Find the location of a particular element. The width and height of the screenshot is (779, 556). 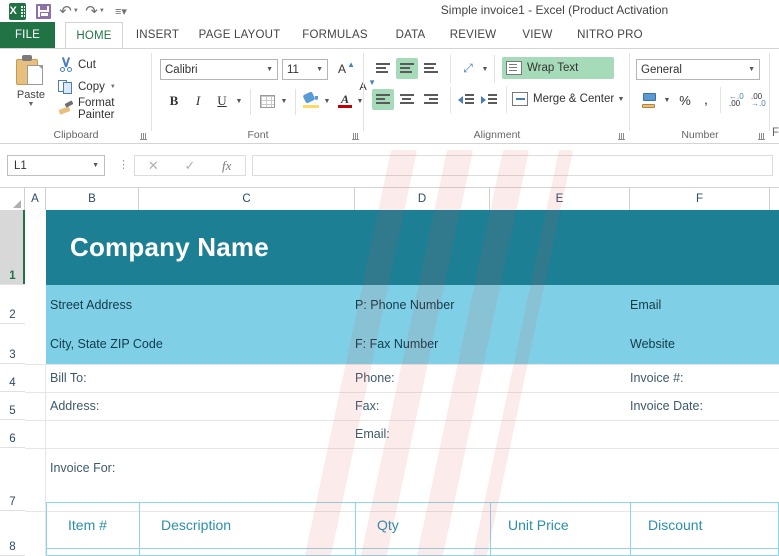

fill-color-caret-icon: ▼ is located at coordinates (327, 101).